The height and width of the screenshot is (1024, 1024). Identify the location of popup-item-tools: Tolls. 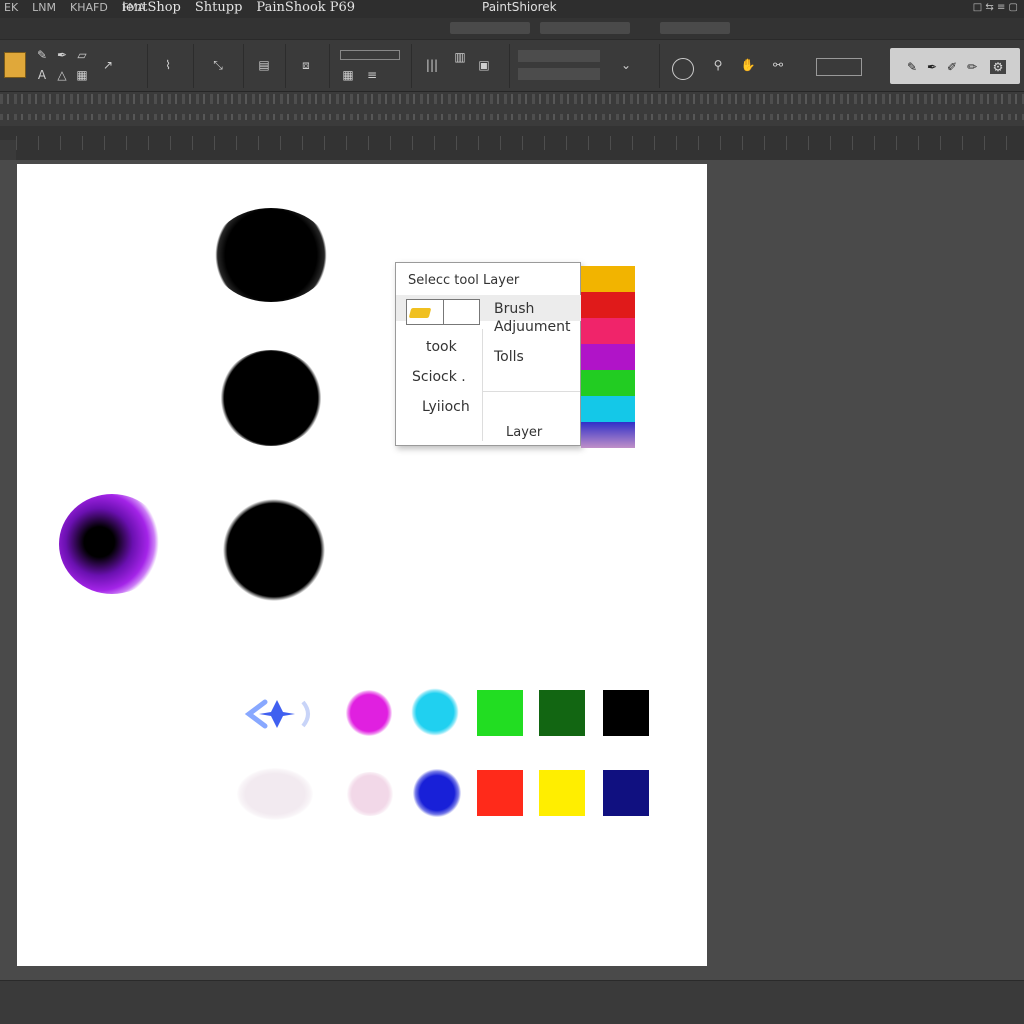
(509, 357).